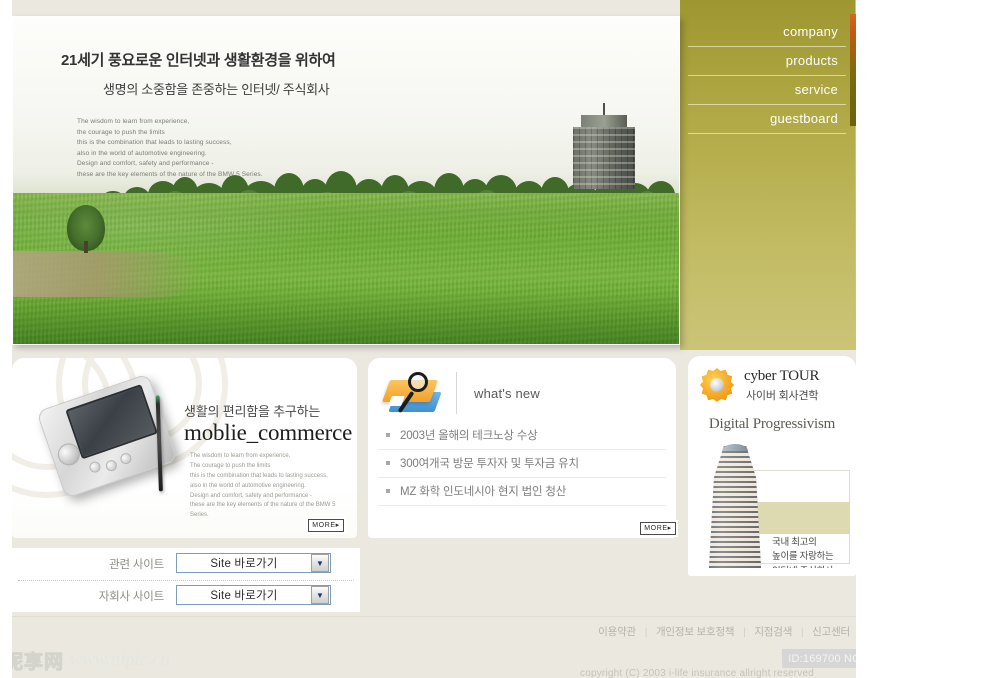  I want to click on related-site-select: Site 바로가기 ▼, so click(253, 563).